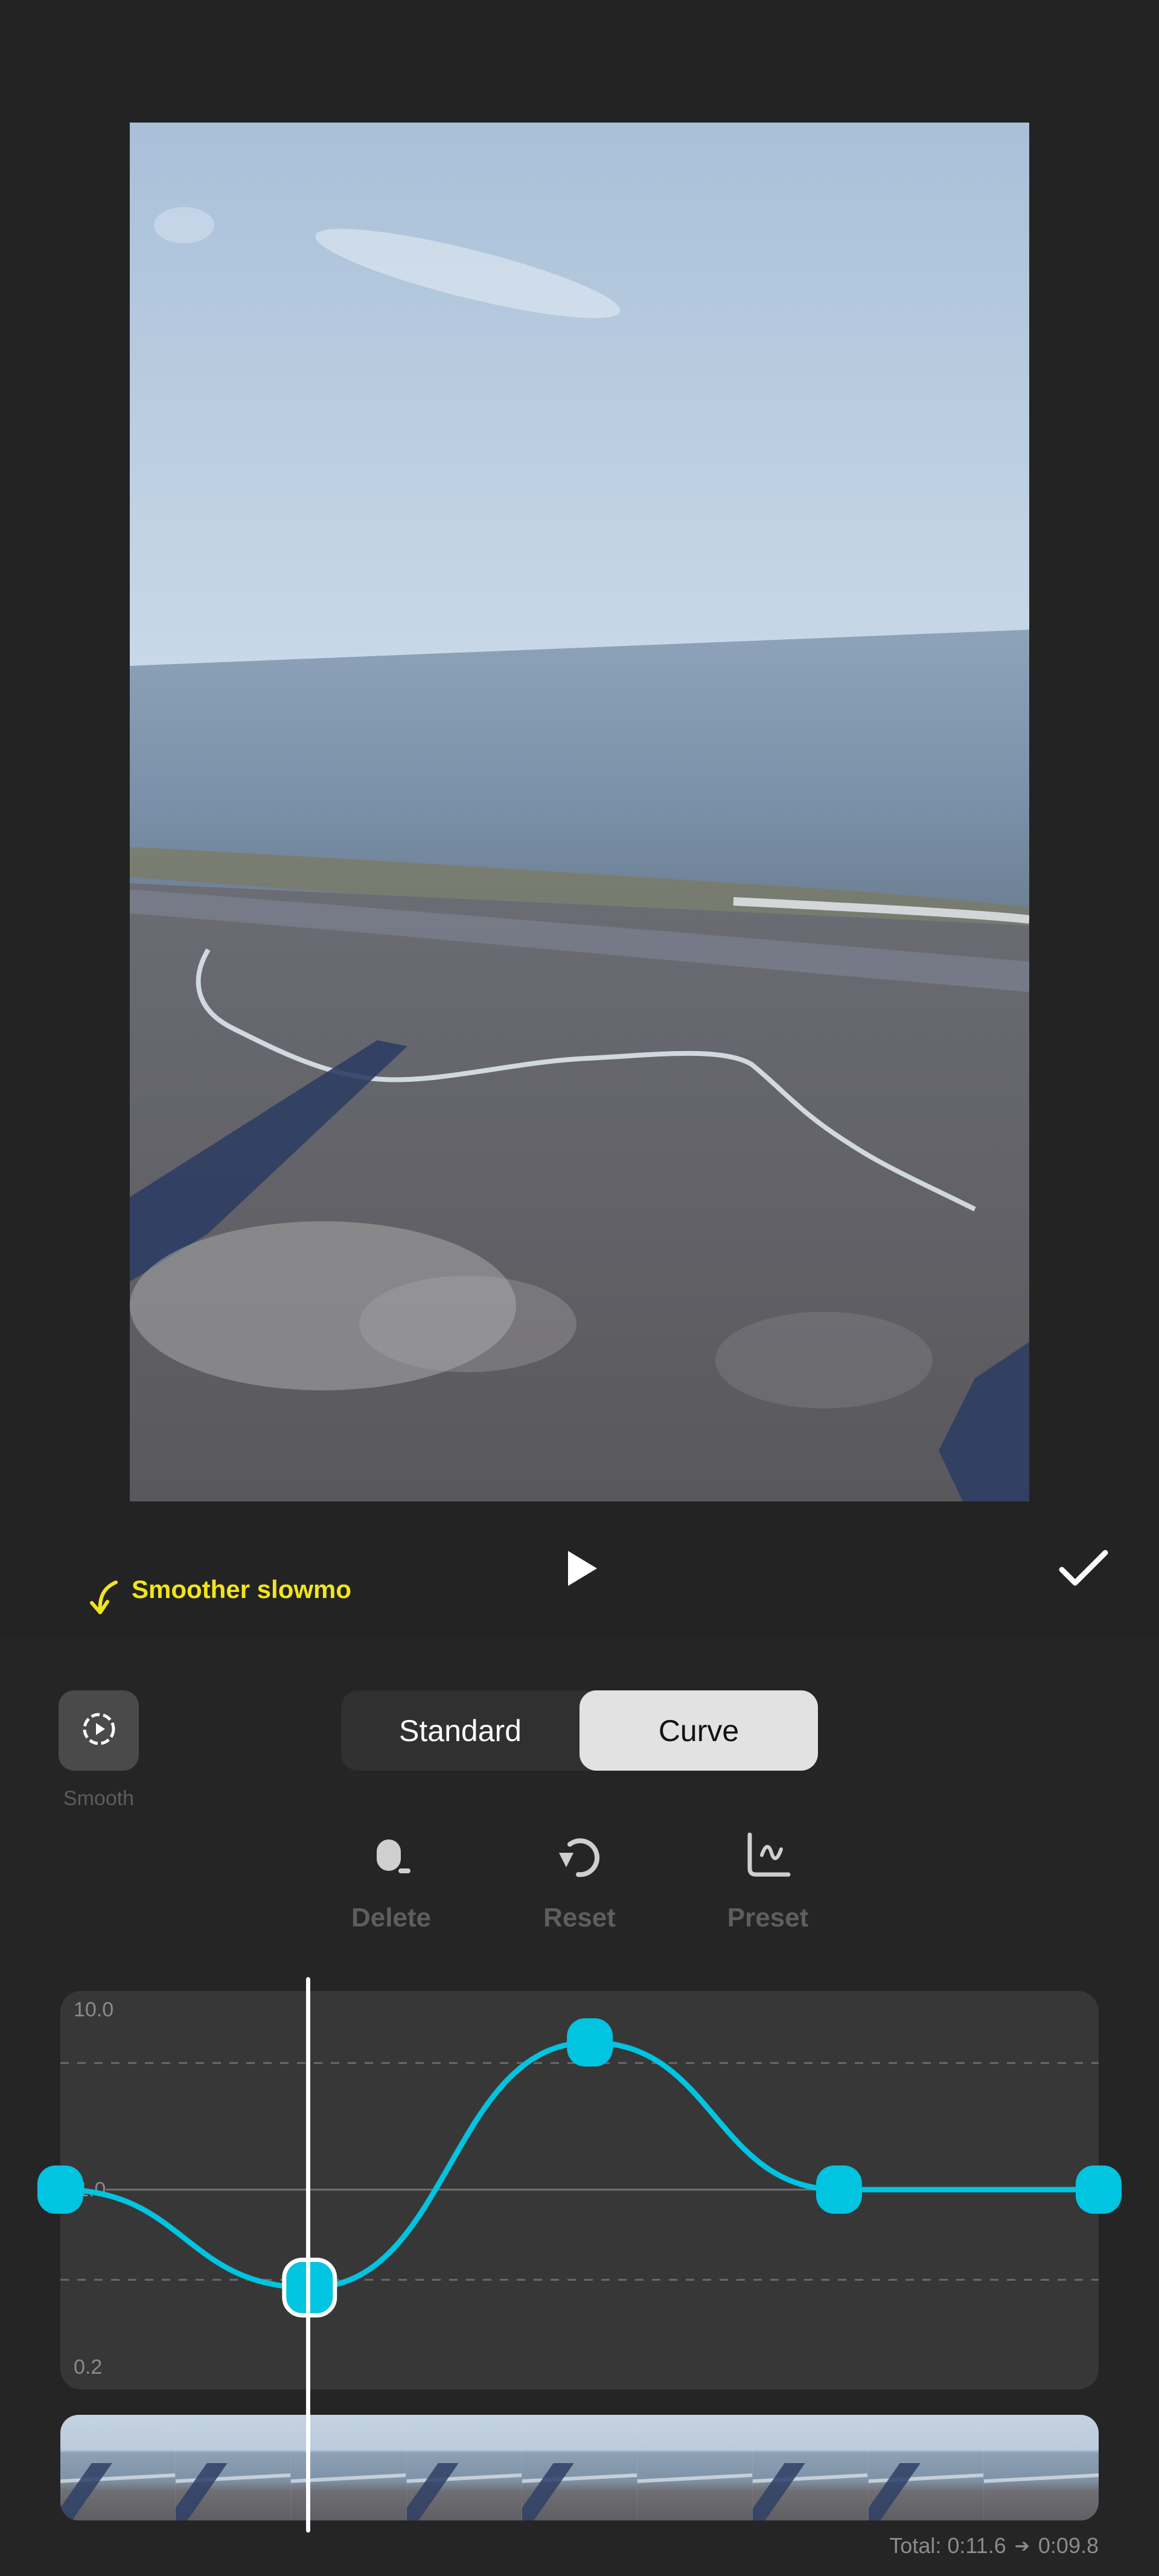  I want to click on smoother-slowmo-hint: Smoother slowmo, so click(218, 1599).